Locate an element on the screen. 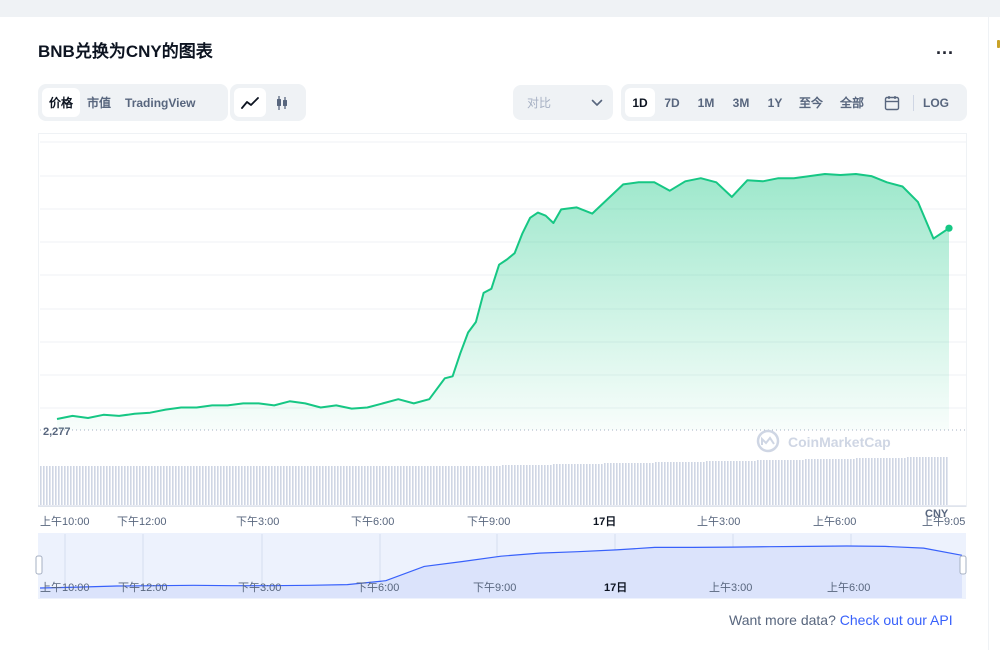 The width and height of the screenshot is (1000, 650). navigator-handle-right is located at coordinates (963, 565).